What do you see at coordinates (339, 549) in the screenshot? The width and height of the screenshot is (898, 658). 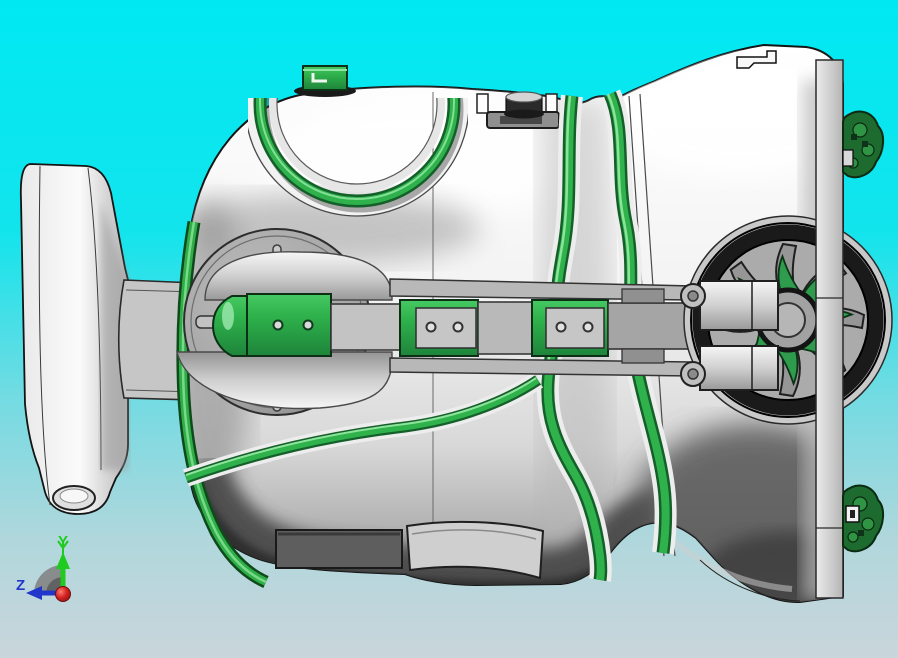 I see `bottom-recess-pocket` at bounding box center [339, 549].